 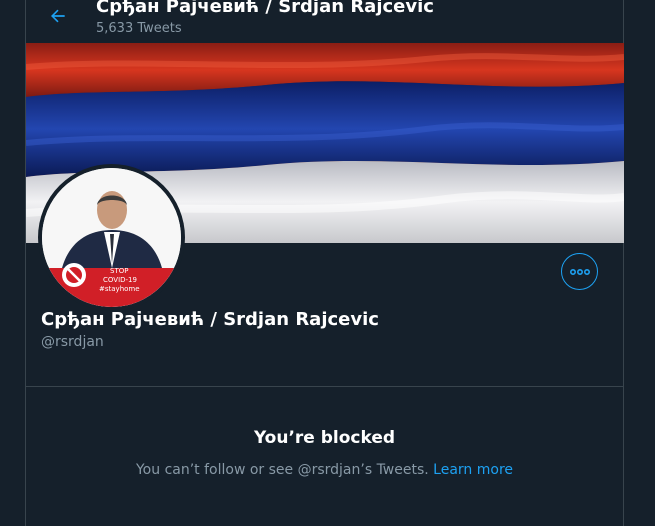 I want to click on tweet-count: 5,633 Tweets, so click(x=139, y=28).